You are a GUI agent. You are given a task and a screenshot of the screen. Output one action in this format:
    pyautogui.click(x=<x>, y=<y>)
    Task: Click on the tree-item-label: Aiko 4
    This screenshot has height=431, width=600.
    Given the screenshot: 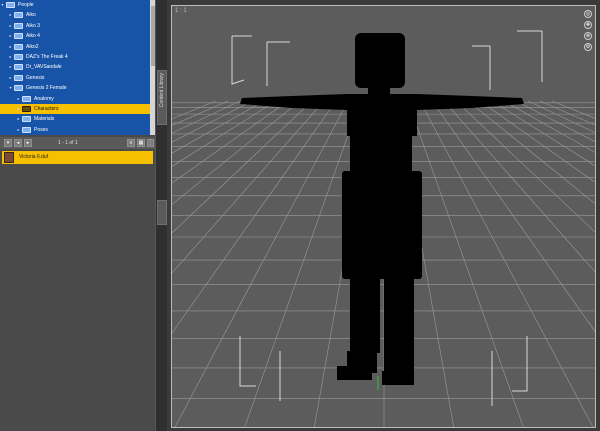 What is the action you would take?
    pyautogui.click(x=33, y=36)
    